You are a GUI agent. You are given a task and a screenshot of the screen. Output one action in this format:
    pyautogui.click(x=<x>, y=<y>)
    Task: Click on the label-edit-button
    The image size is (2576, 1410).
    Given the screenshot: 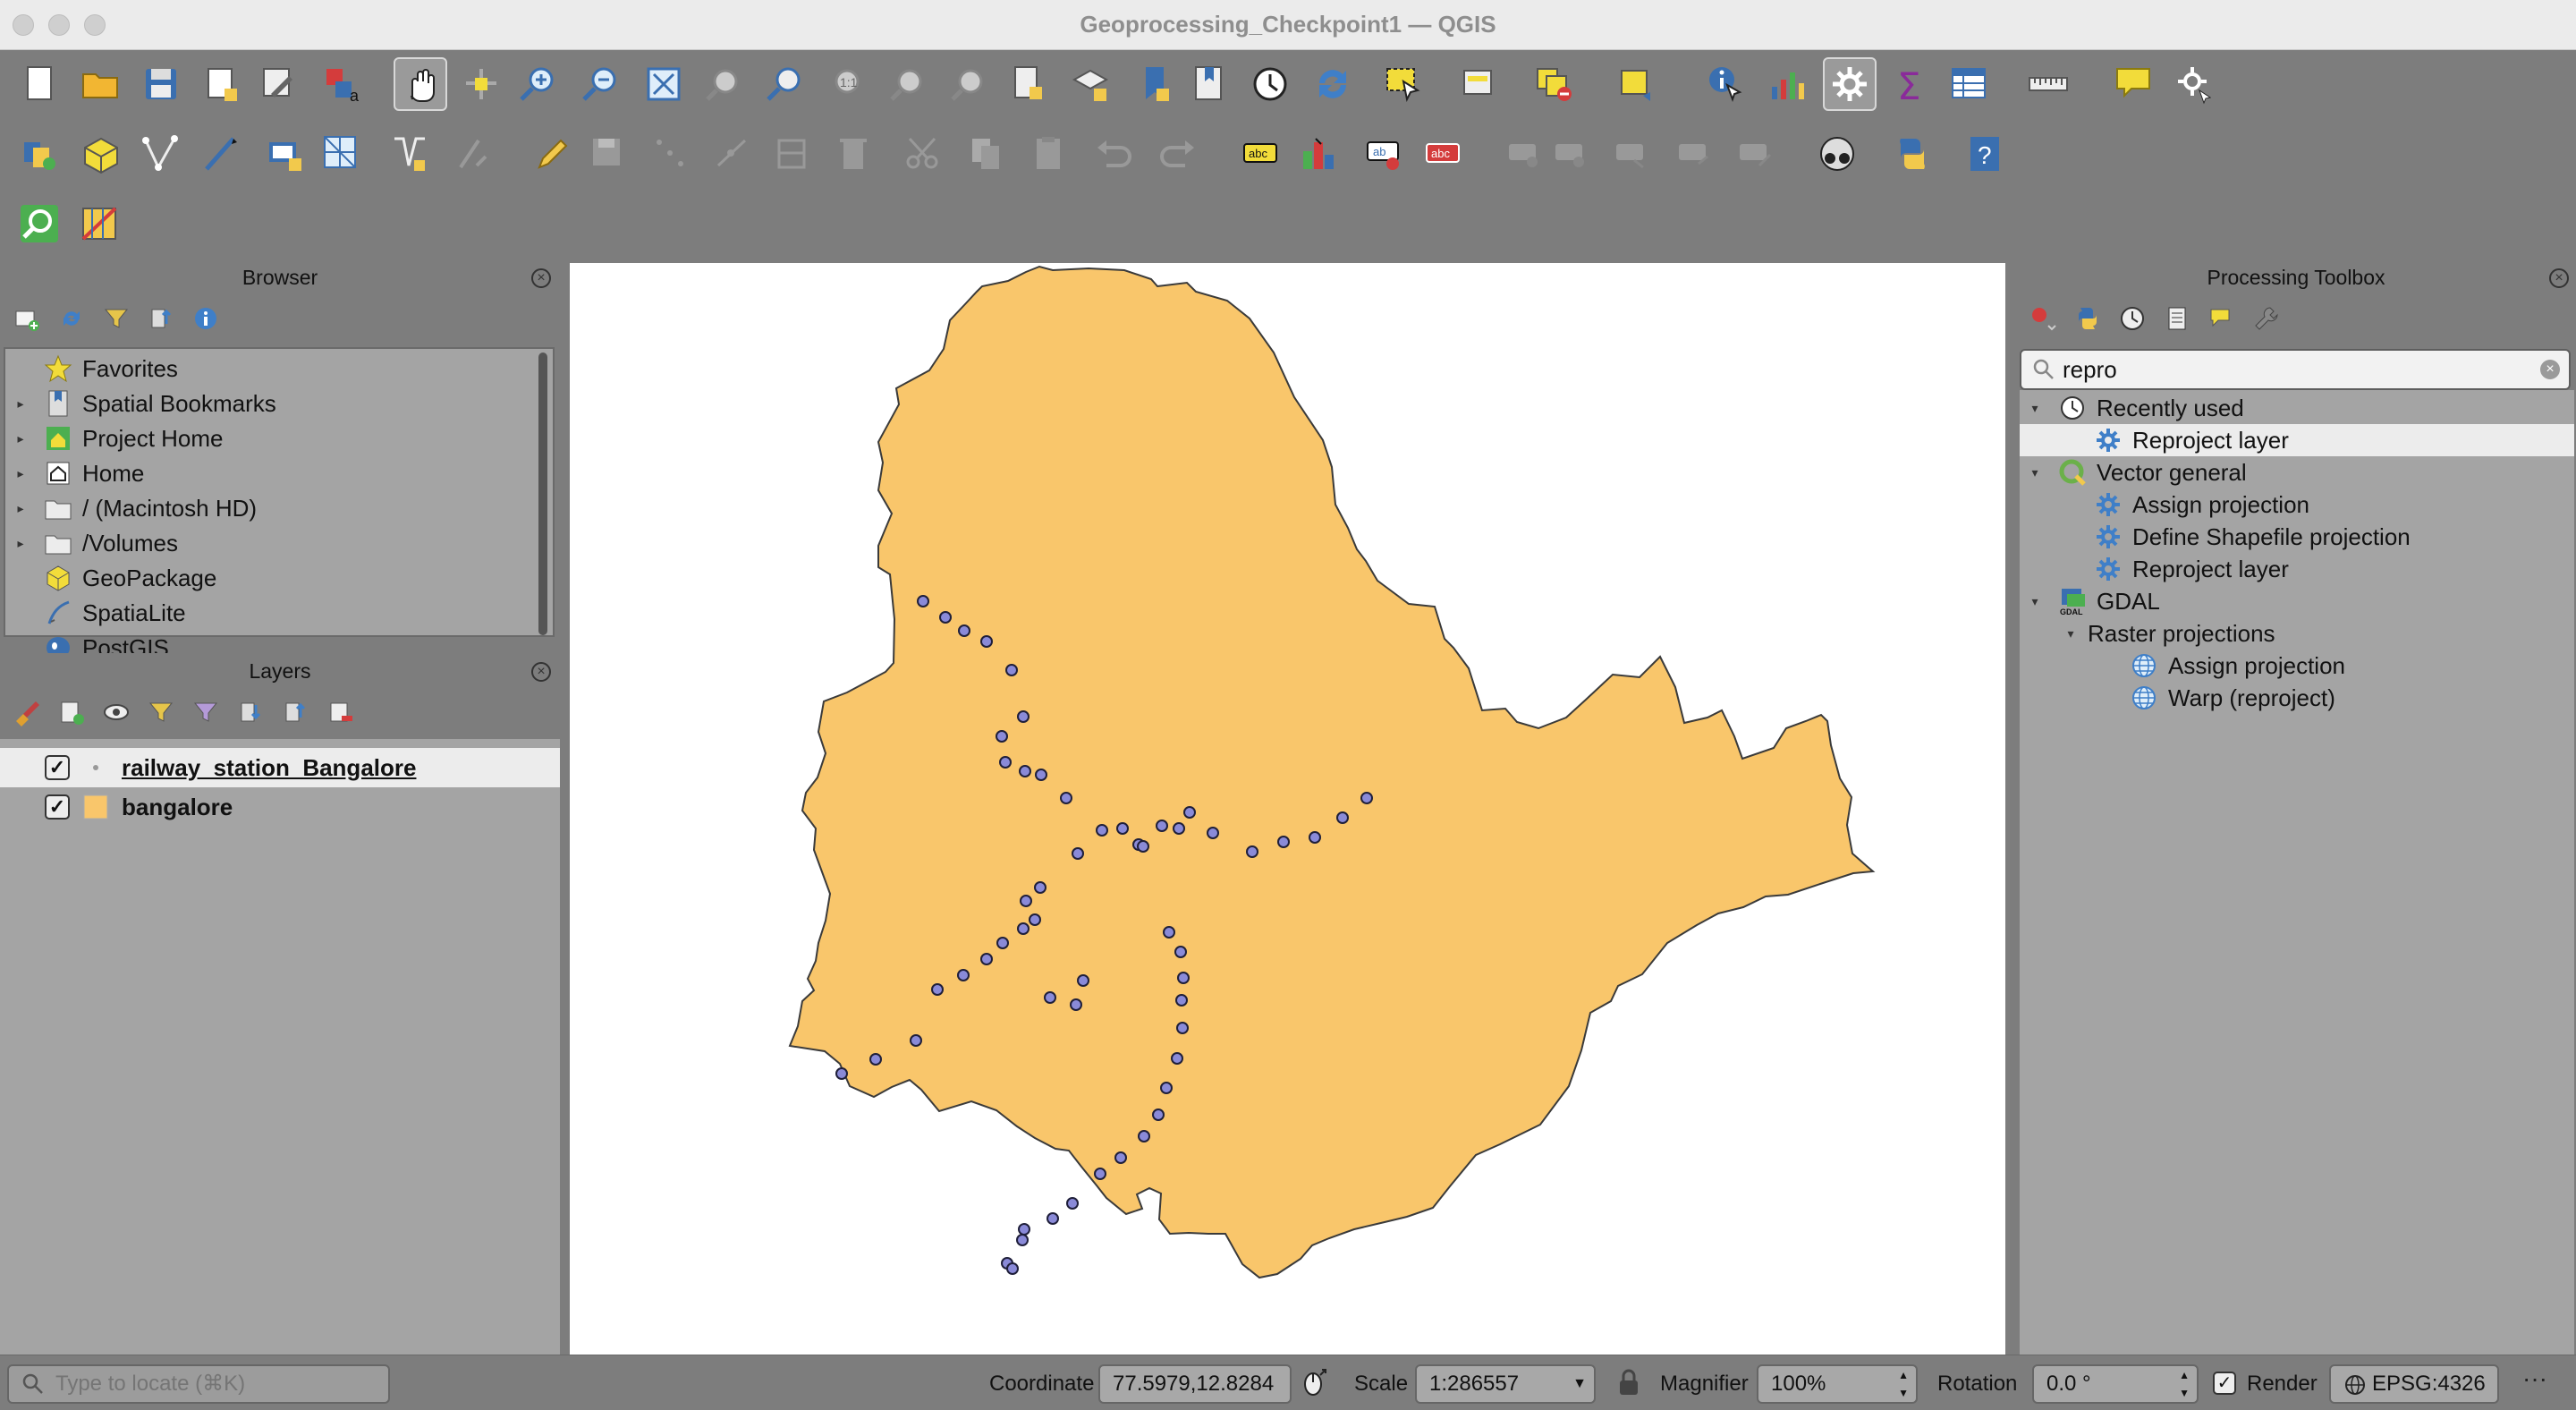 What is the action you would take?
    pyautogui.click(x=1757, y=154)
    